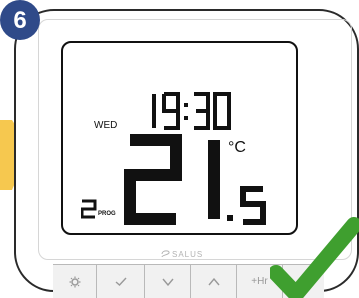  I want to click on step-number: 6, so click(19, 20).